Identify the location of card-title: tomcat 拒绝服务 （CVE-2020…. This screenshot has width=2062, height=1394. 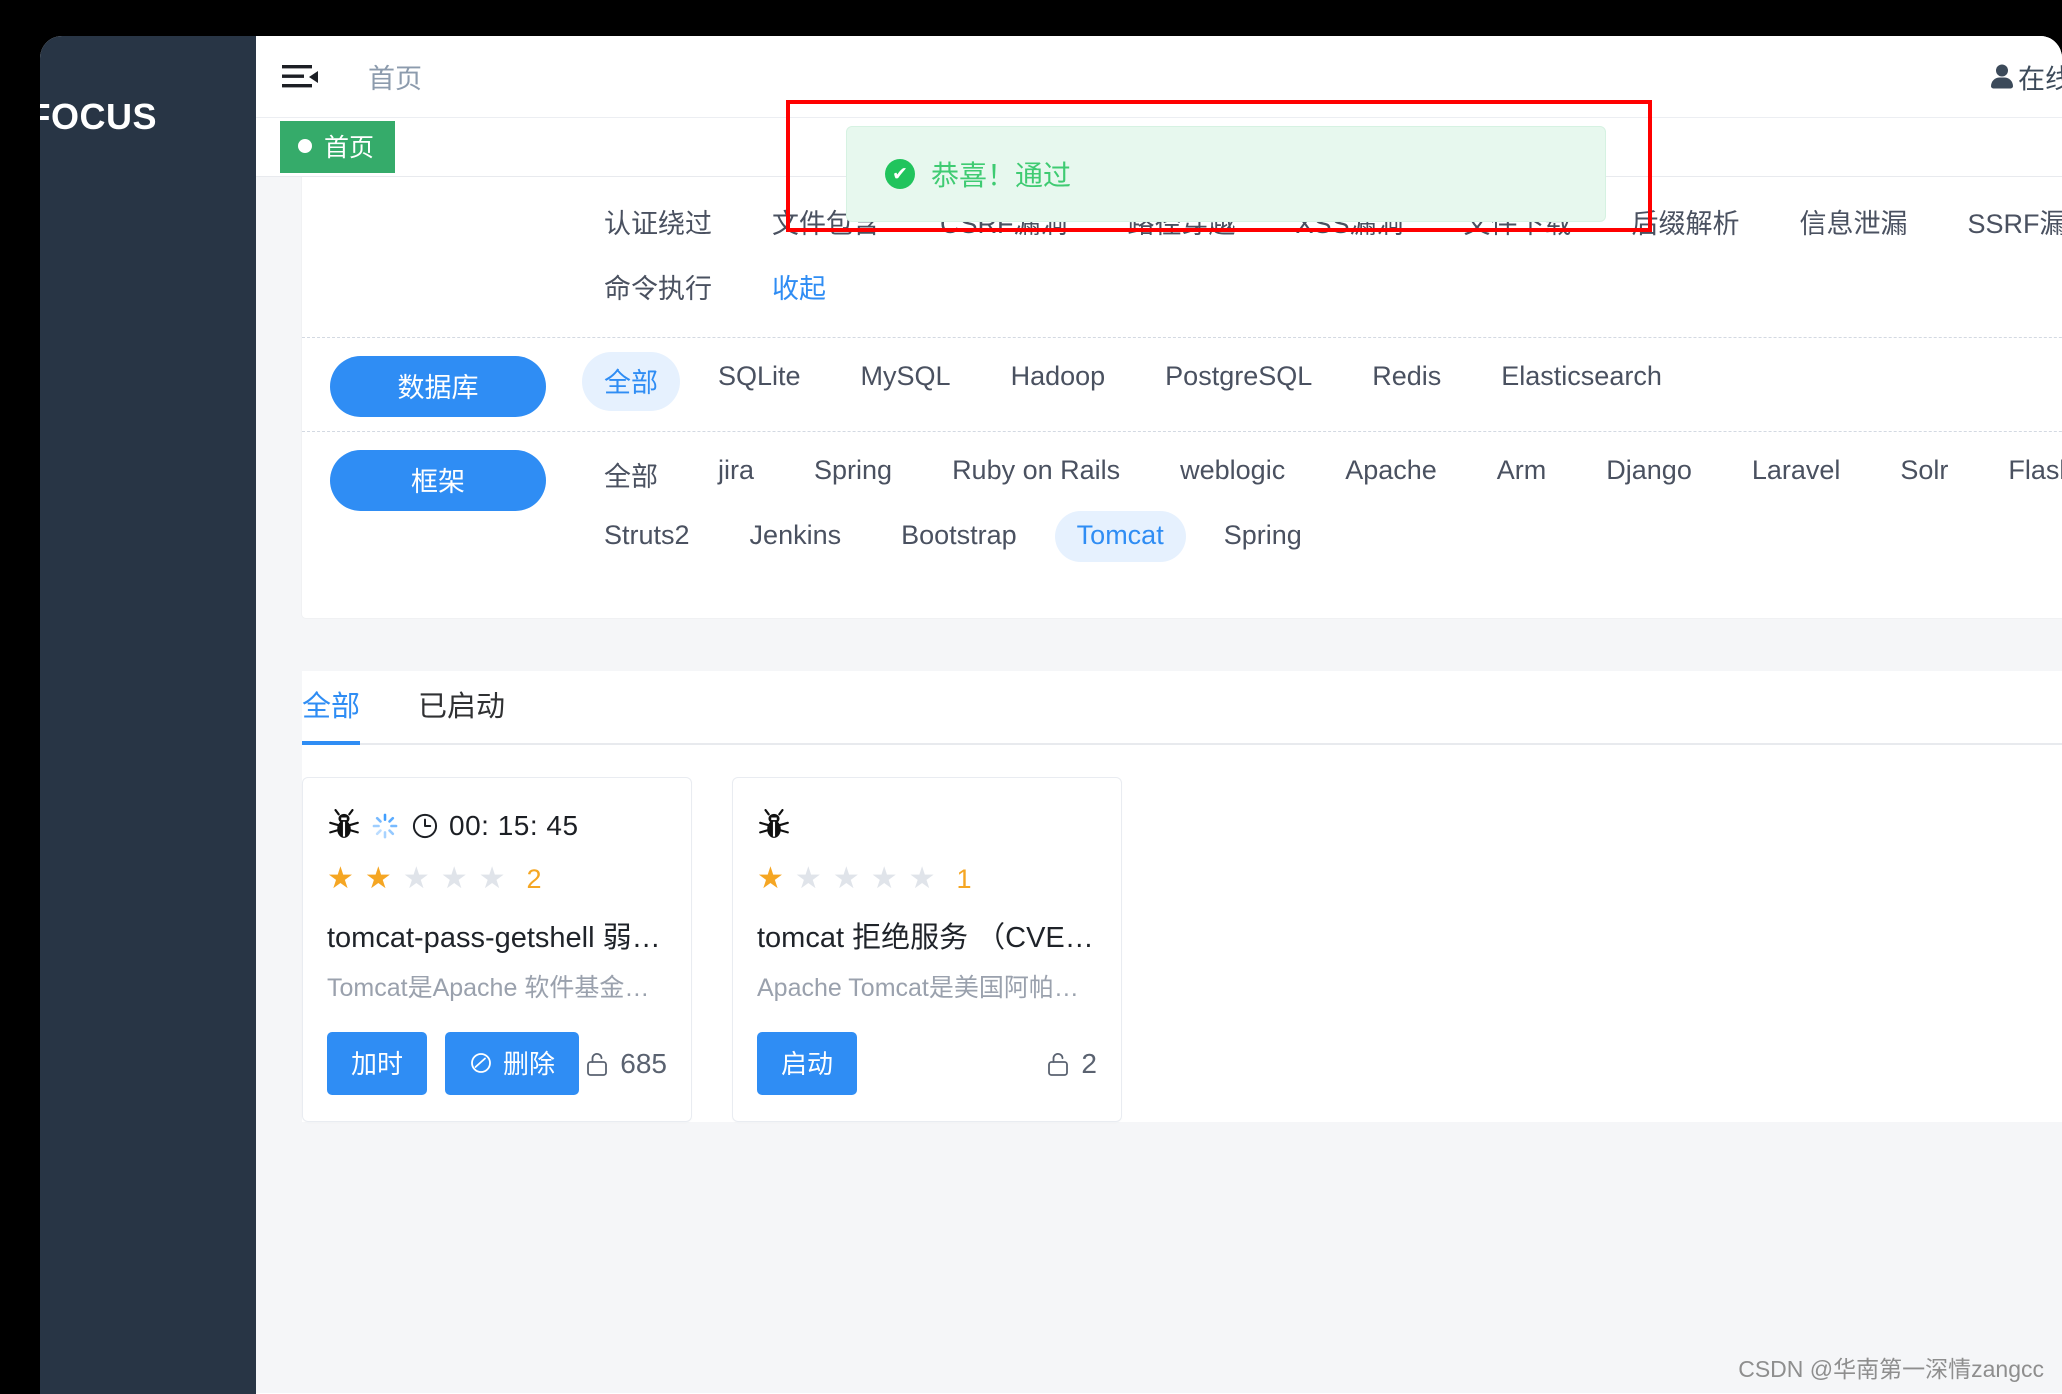
(927, 938).